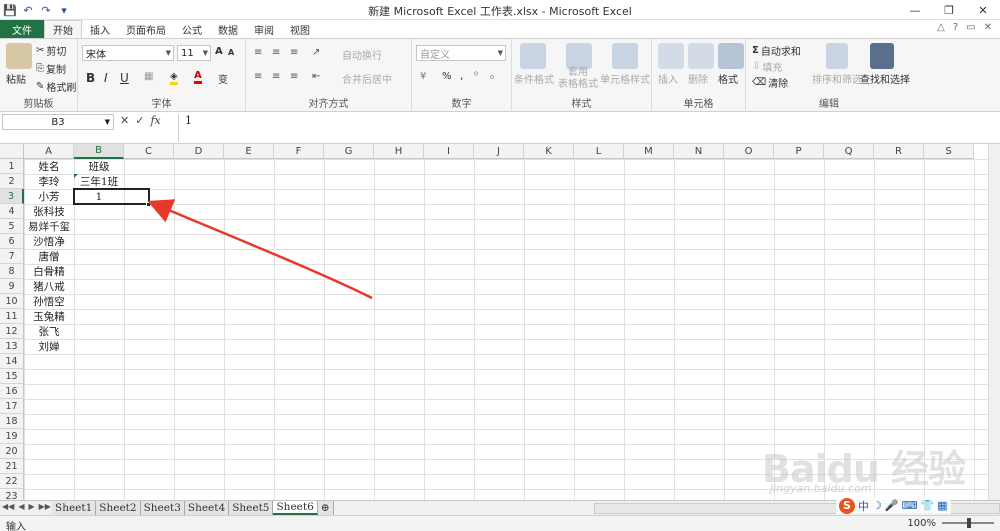 Image resolution: width=1000 pixels, height=531 pixels. Describe the element at coordinates (423, 76) in the screenshot. I see `currency-icon: ¥` at that location.